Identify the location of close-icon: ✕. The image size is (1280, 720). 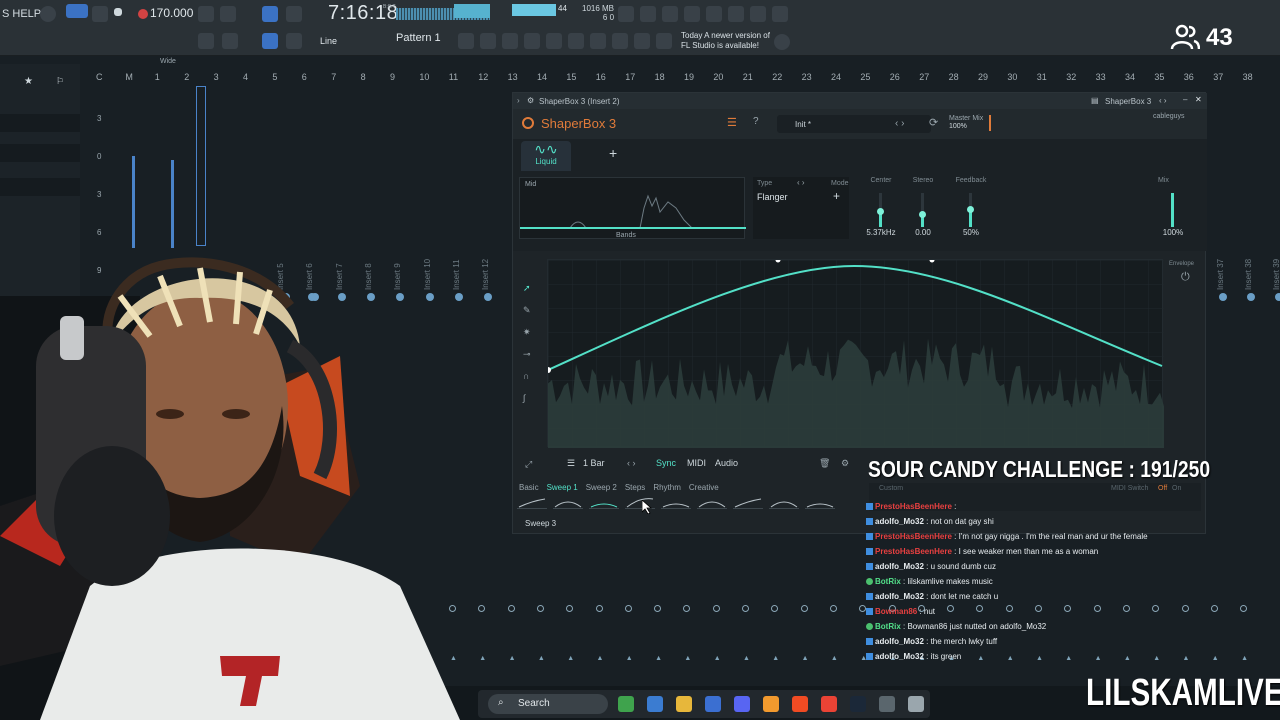
(1198, 99).